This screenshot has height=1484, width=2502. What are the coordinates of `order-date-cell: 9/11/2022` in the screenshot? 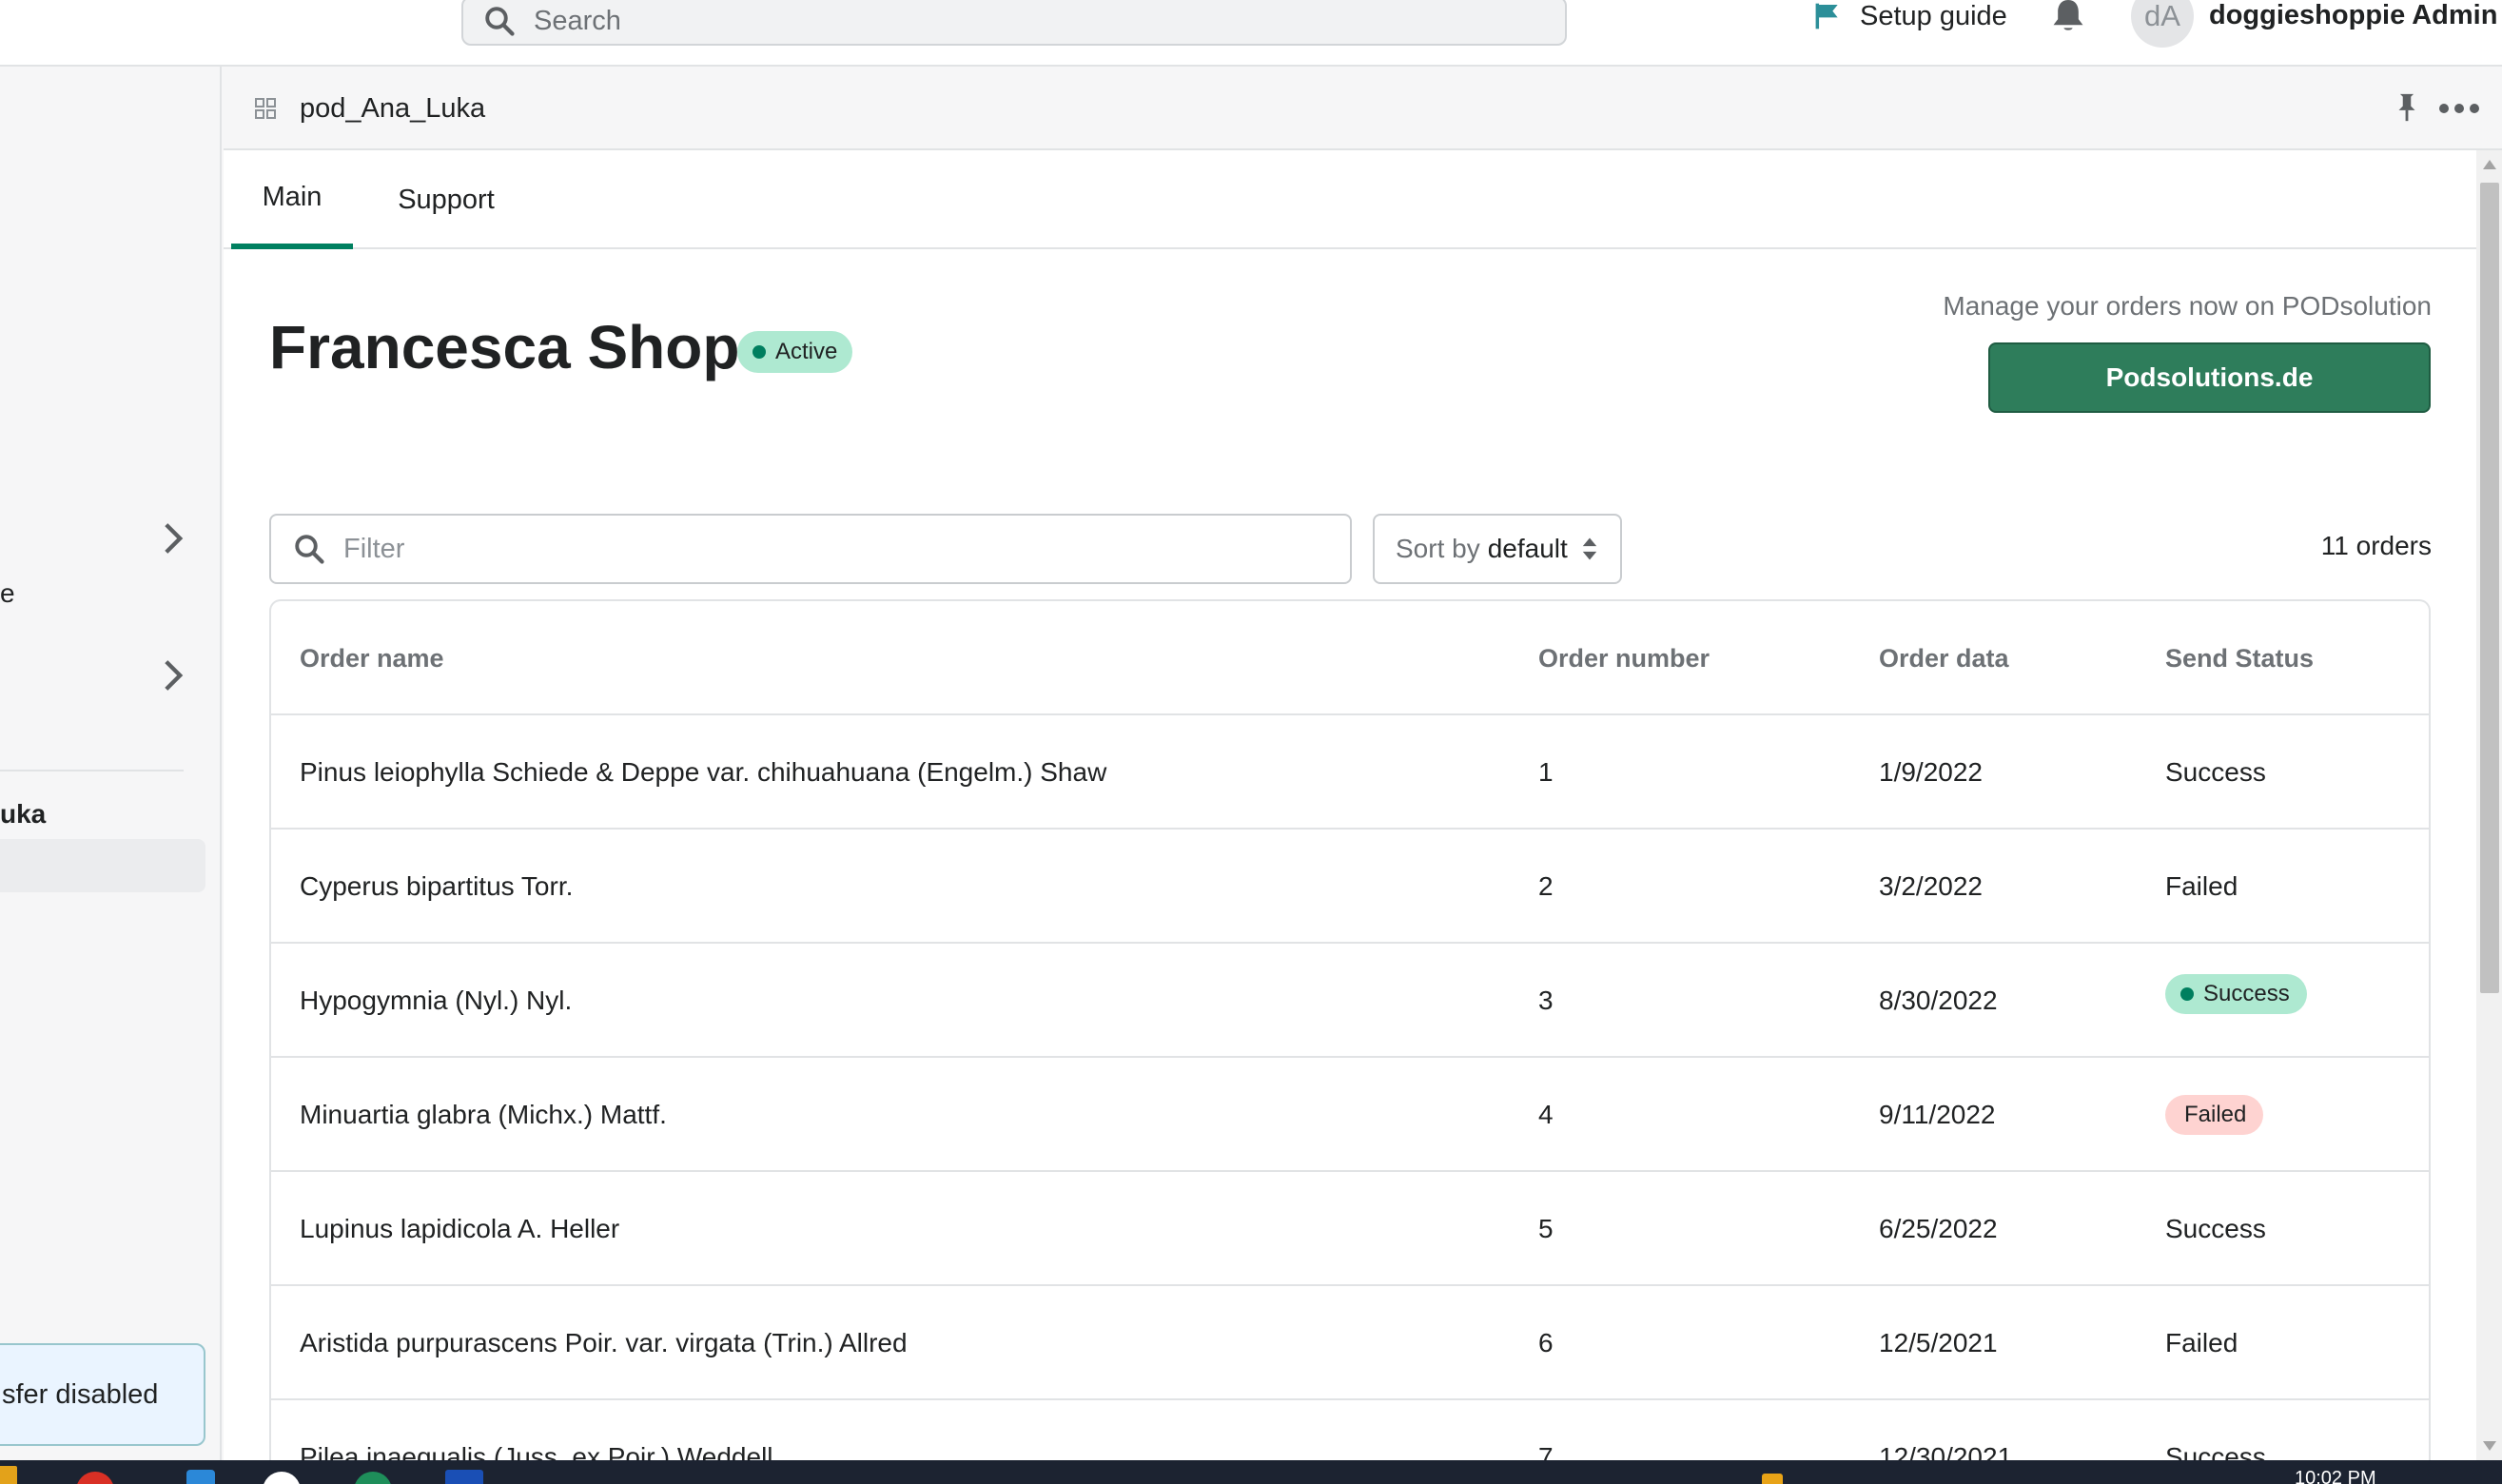 It's located at (1937, 1114).